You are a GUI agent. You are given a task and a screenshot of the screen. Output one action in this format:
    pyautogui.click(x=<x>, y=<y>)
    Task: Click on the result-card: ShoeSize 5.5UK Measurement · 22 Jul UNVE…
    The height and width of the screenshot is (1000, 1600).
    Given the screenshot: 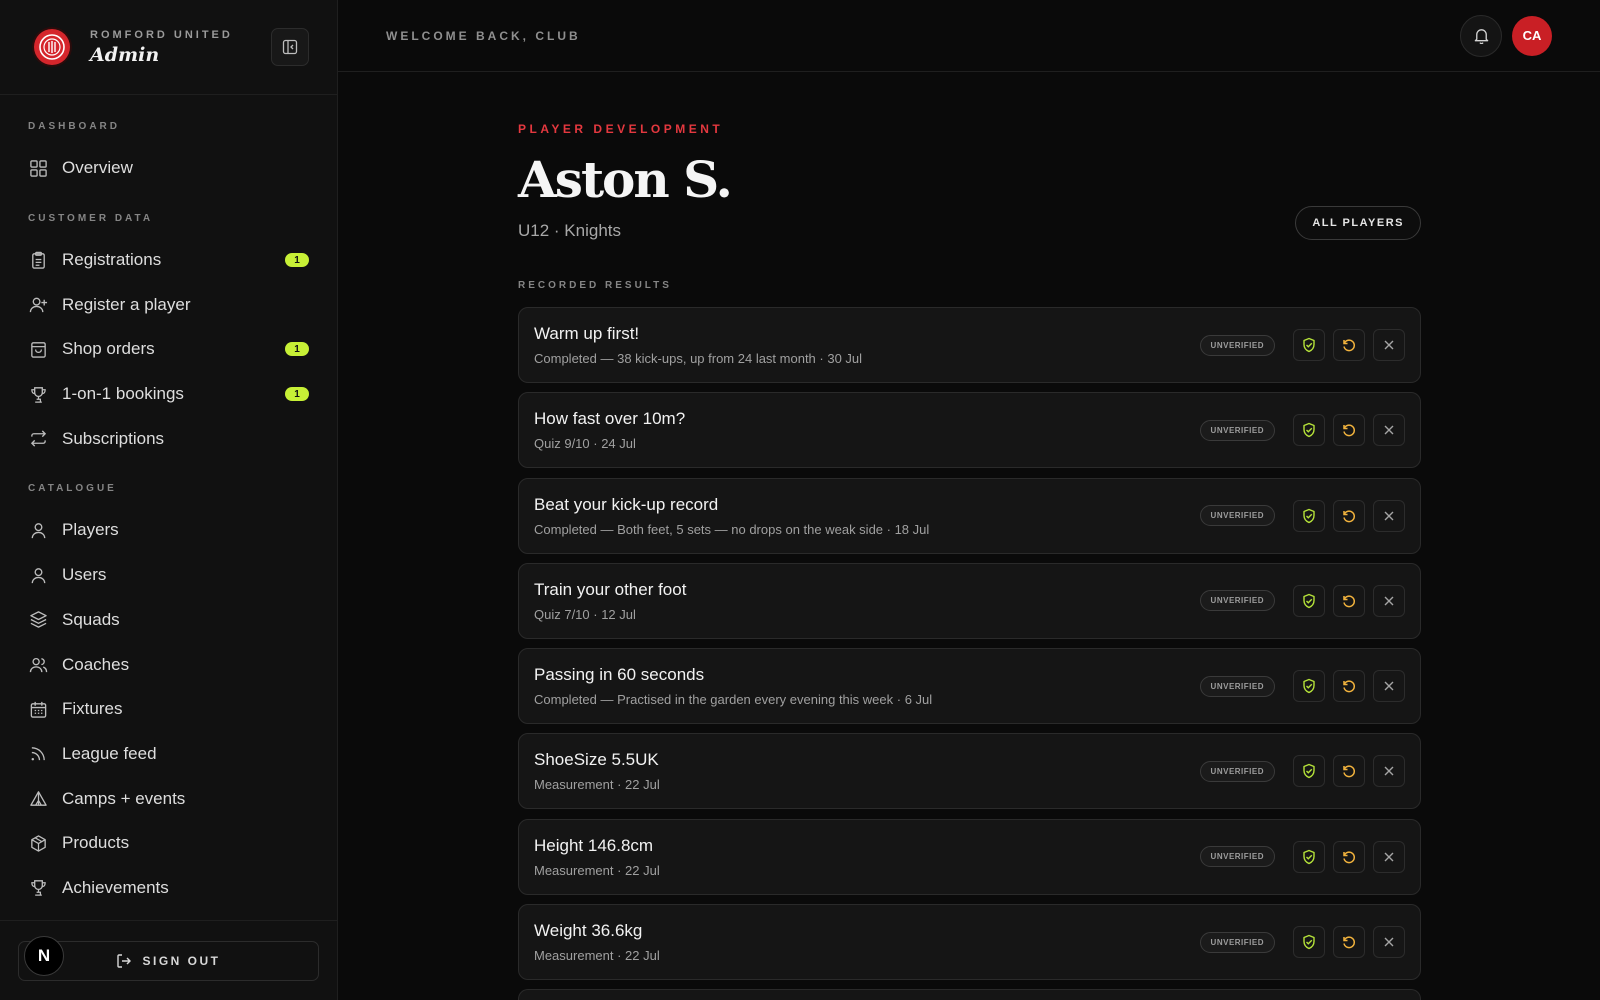 What is the action you would take?
    pyautogui.click(x=969, y=771)
    